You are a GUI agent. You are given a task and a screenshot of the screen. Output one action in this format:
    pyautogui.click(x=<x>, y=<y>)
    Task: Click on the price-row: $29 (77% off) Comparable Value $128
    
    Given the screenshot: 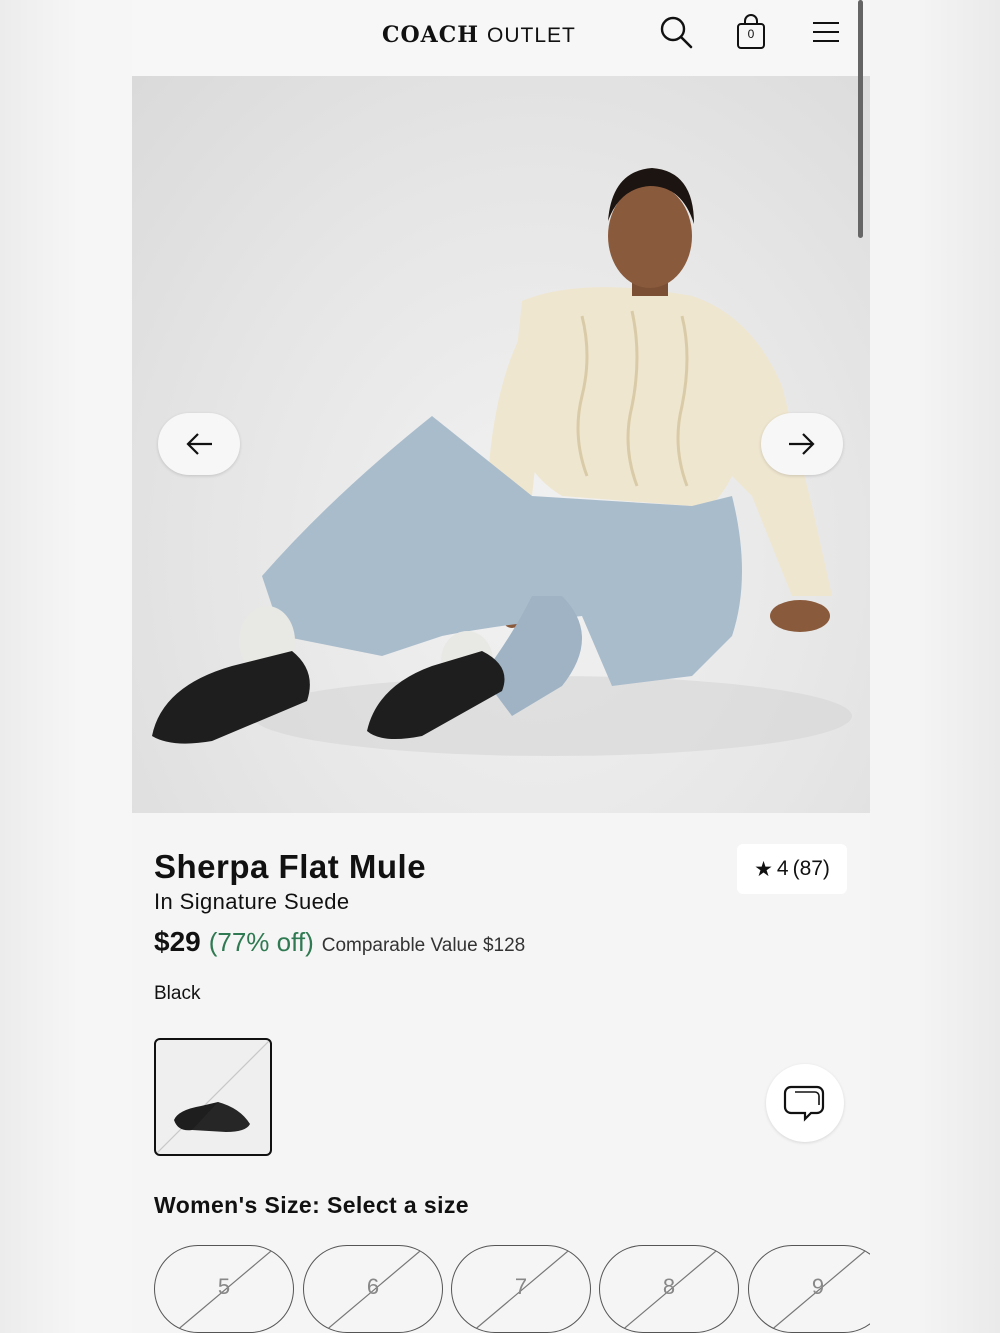 What is the action you would take?
    pyautogui.click(x=339, y=942)
    